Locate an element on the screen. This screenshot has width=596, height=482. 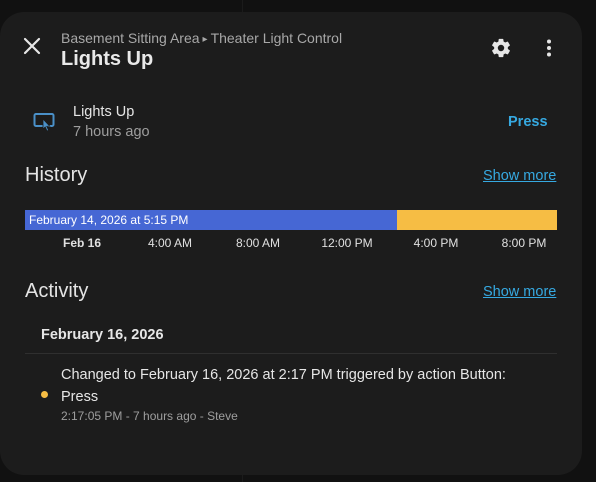
gesture-tap-button-icon is located at coordinates (44, 122).